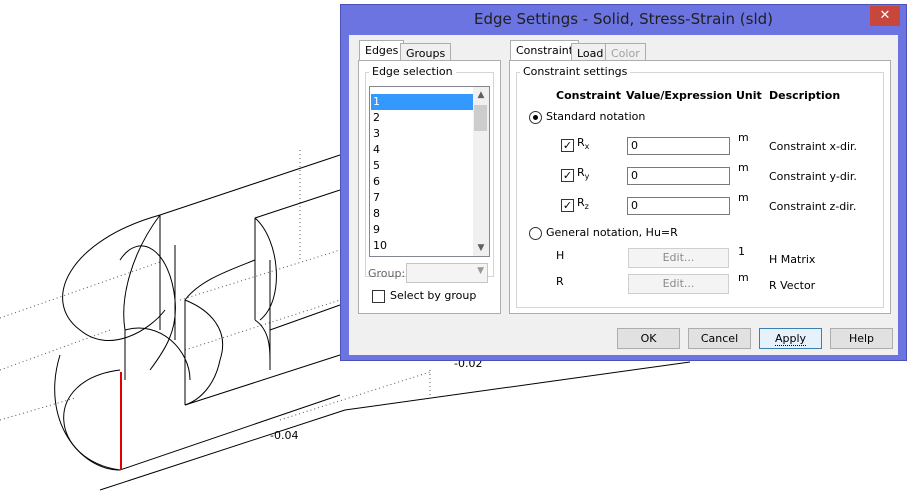 The width and height of the screenshot is (915, 499). I want to click on apply-button: Apply, so click(790, 338).